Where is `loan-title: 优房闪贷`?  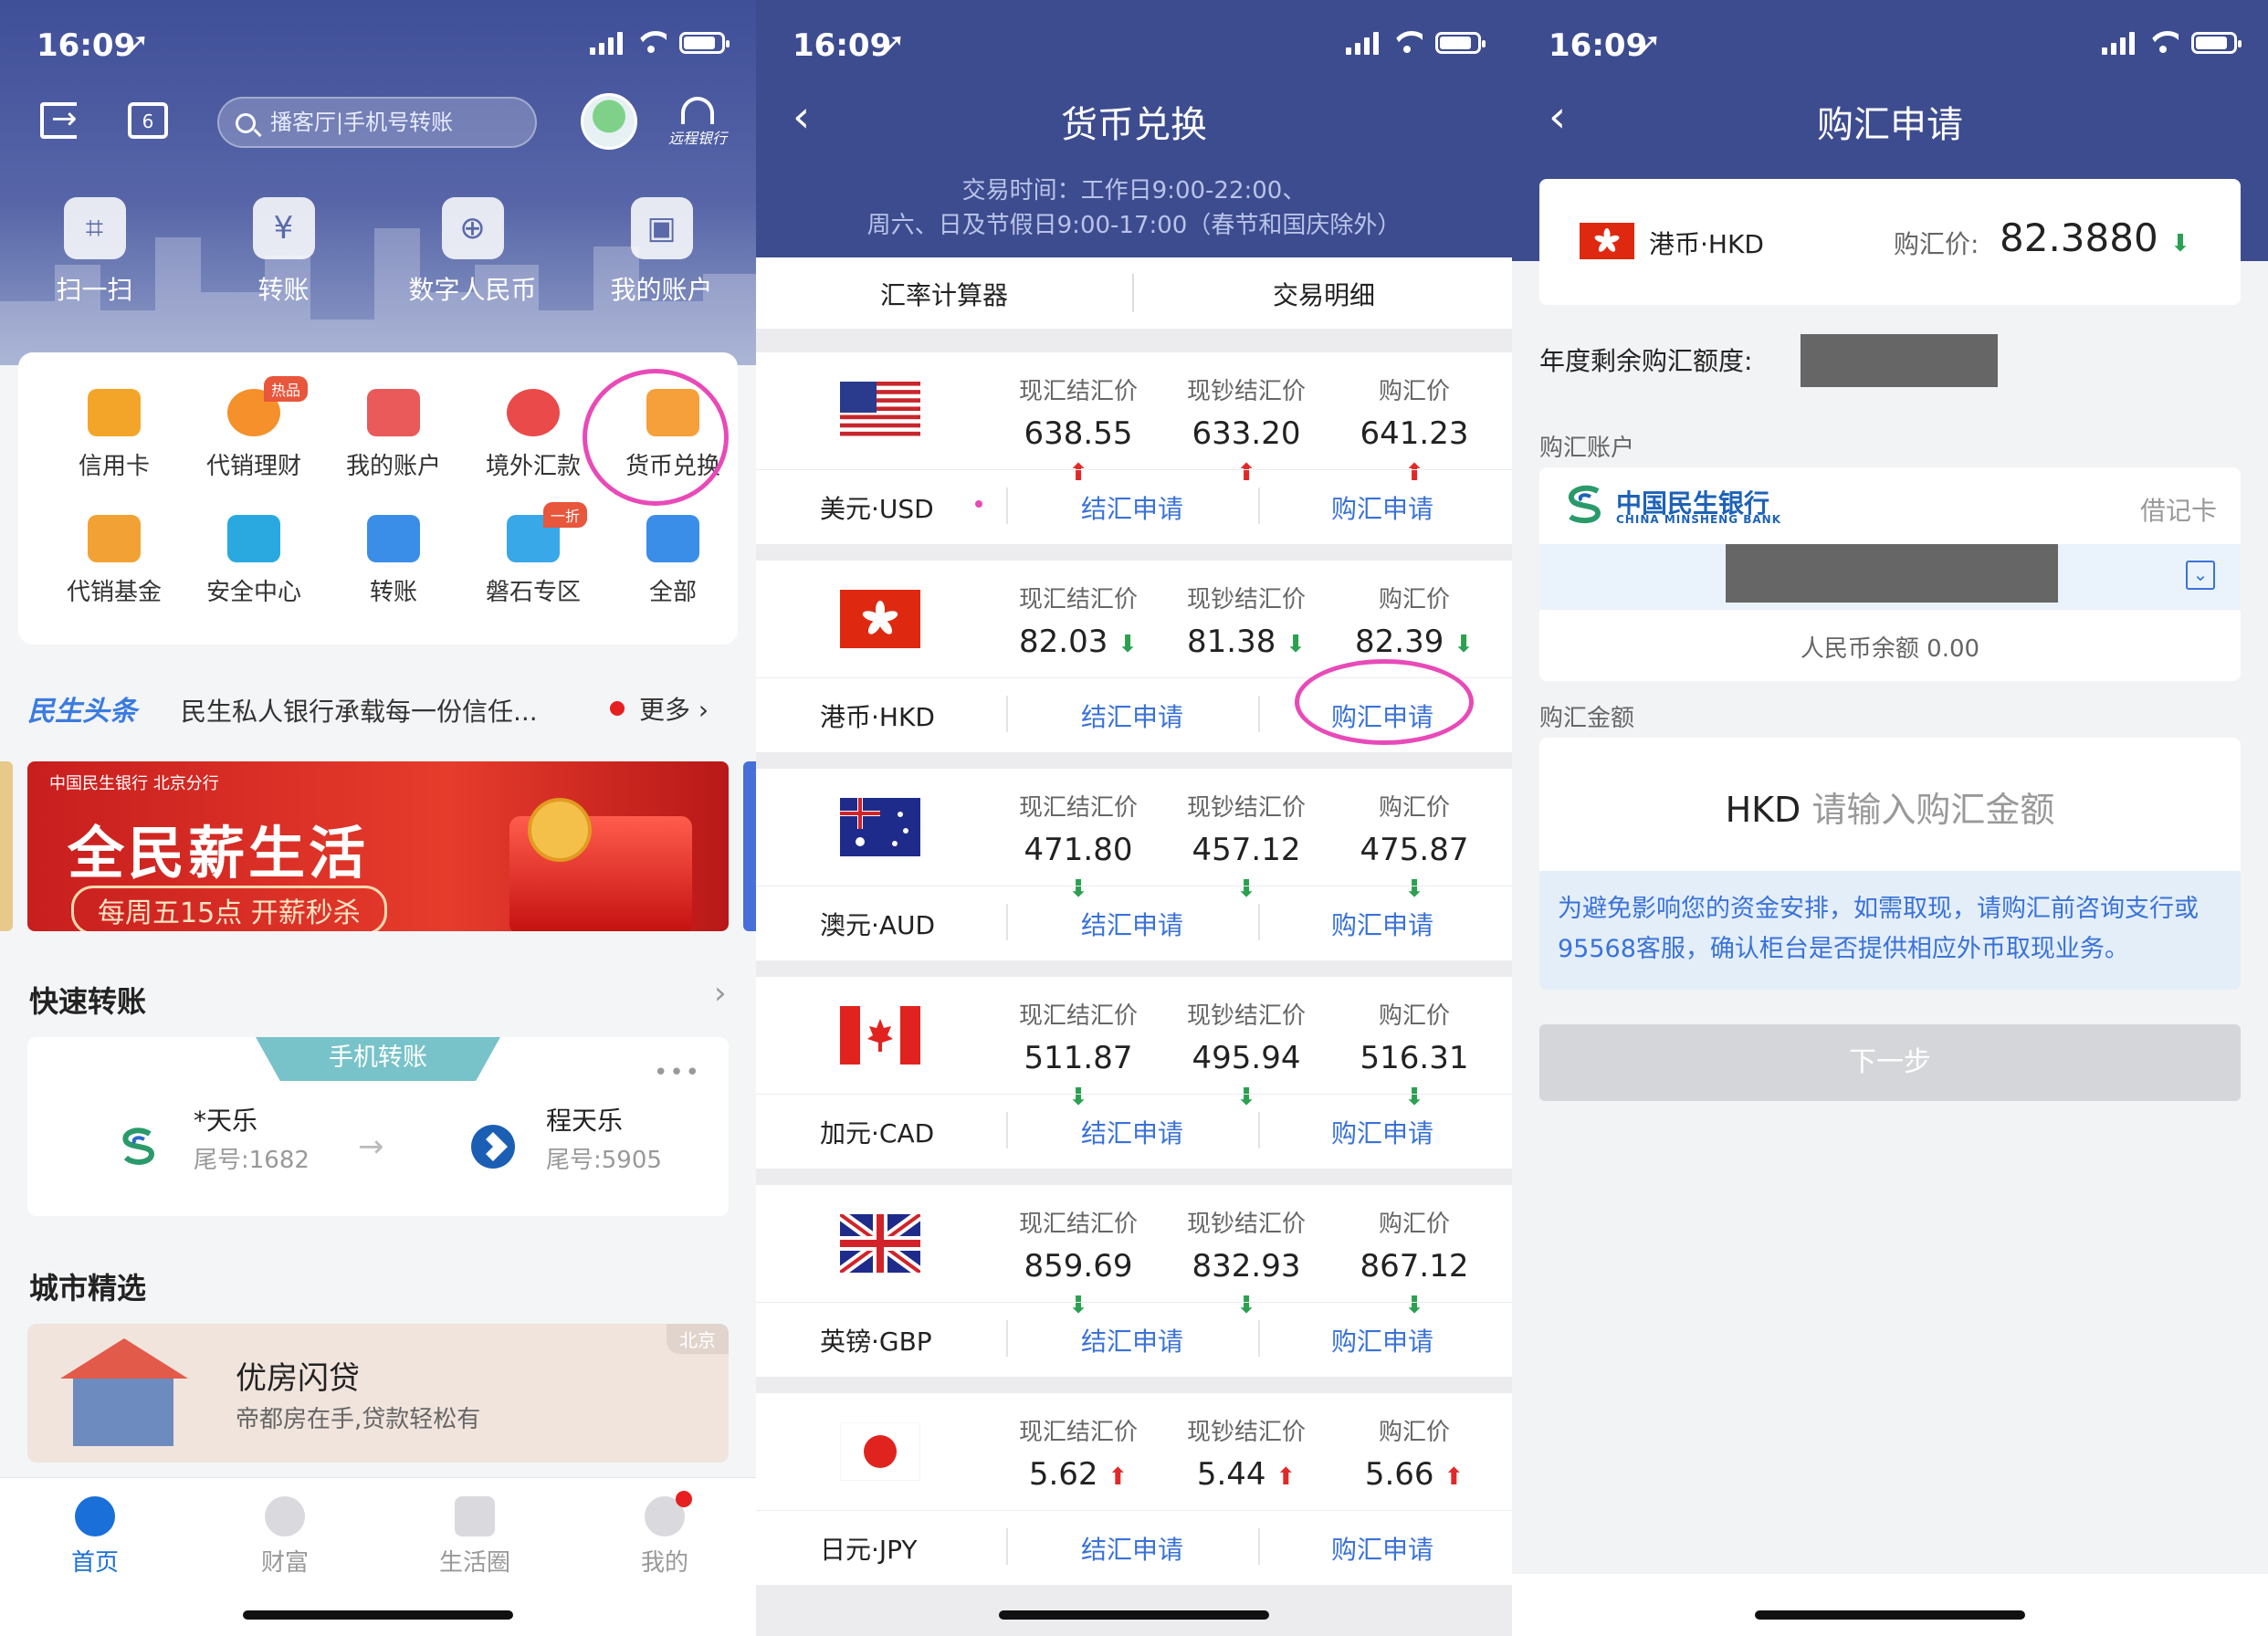
loan-title: 优房闪贷 is located at coordinates (298, 1378).